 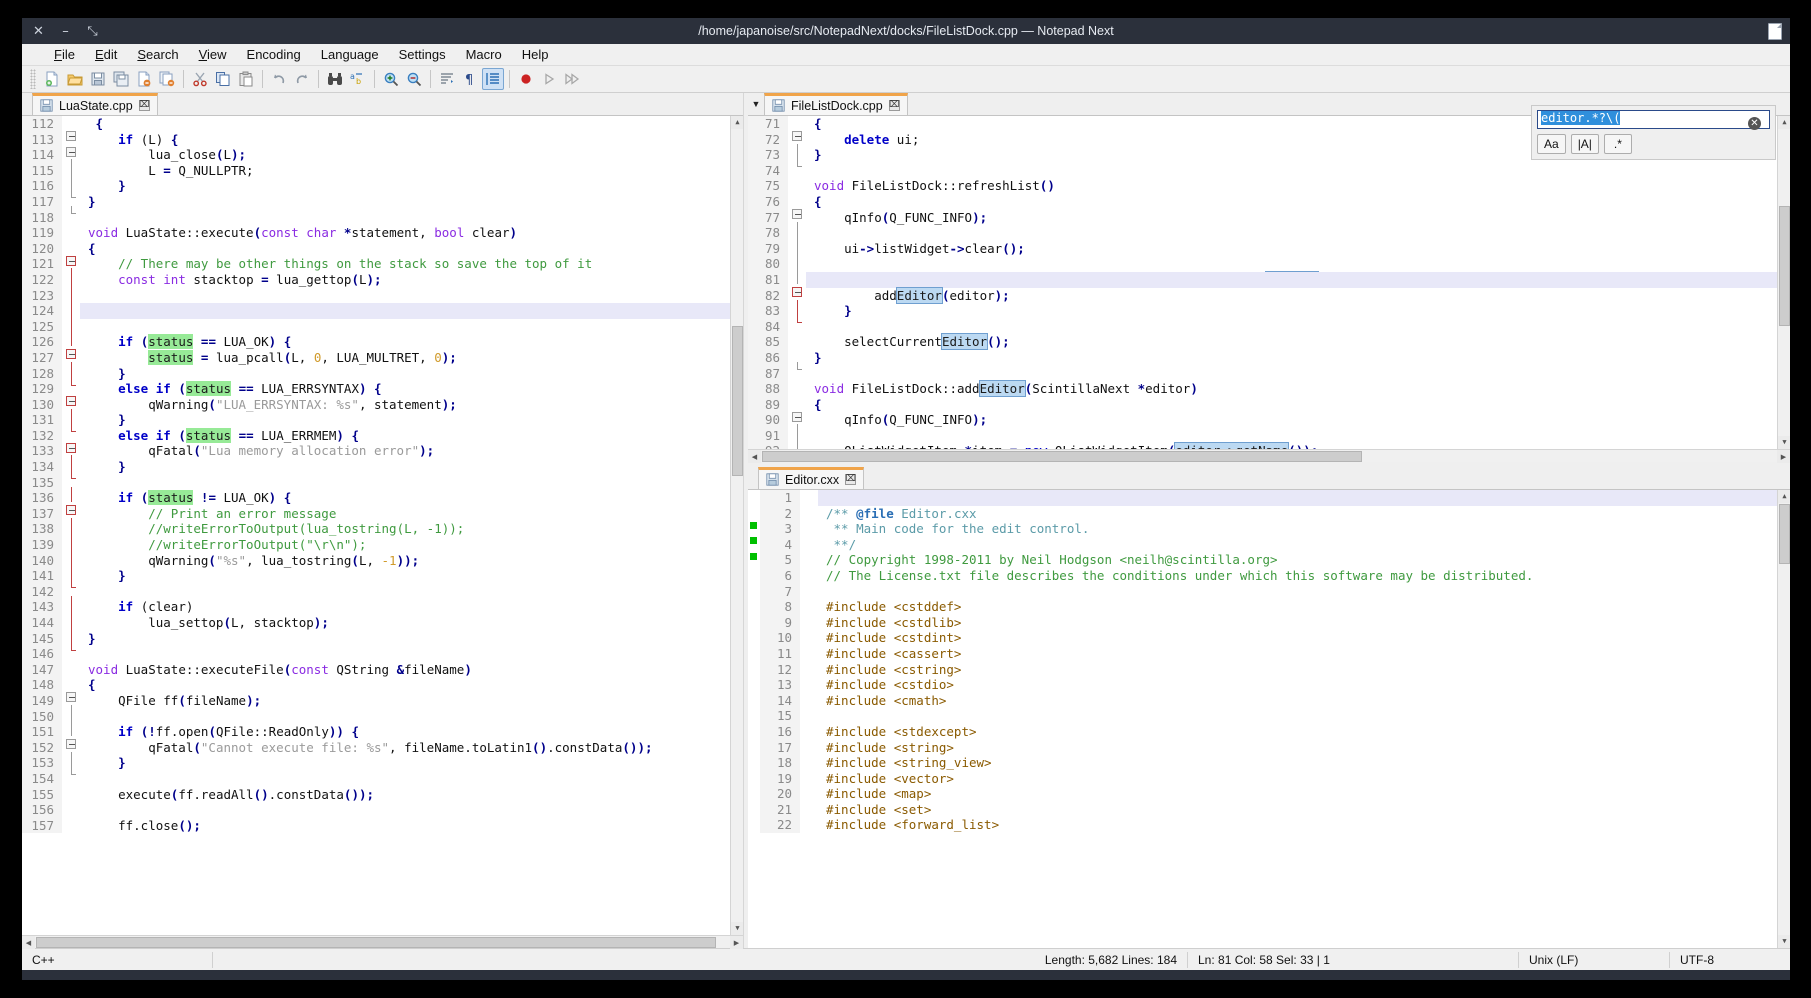 What do you see at coordinates (382, 706) in the screenshot?
I see `code-line: 149 QFile ff(fileName);` at bounding box center [382, 706].